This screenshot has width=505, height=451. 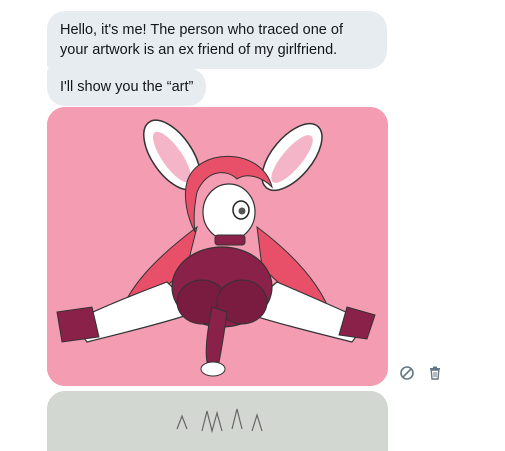 I want to click on pencil-sketch, so click(x=217, y=421).